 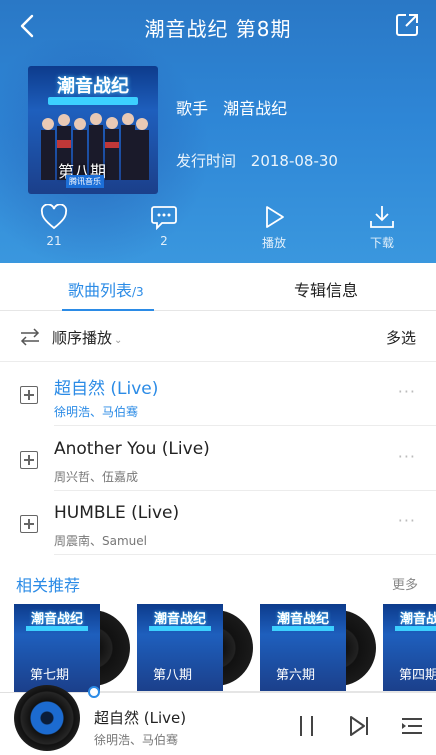 I want to click on active-tab-indicator, so click(x=108, y=310).